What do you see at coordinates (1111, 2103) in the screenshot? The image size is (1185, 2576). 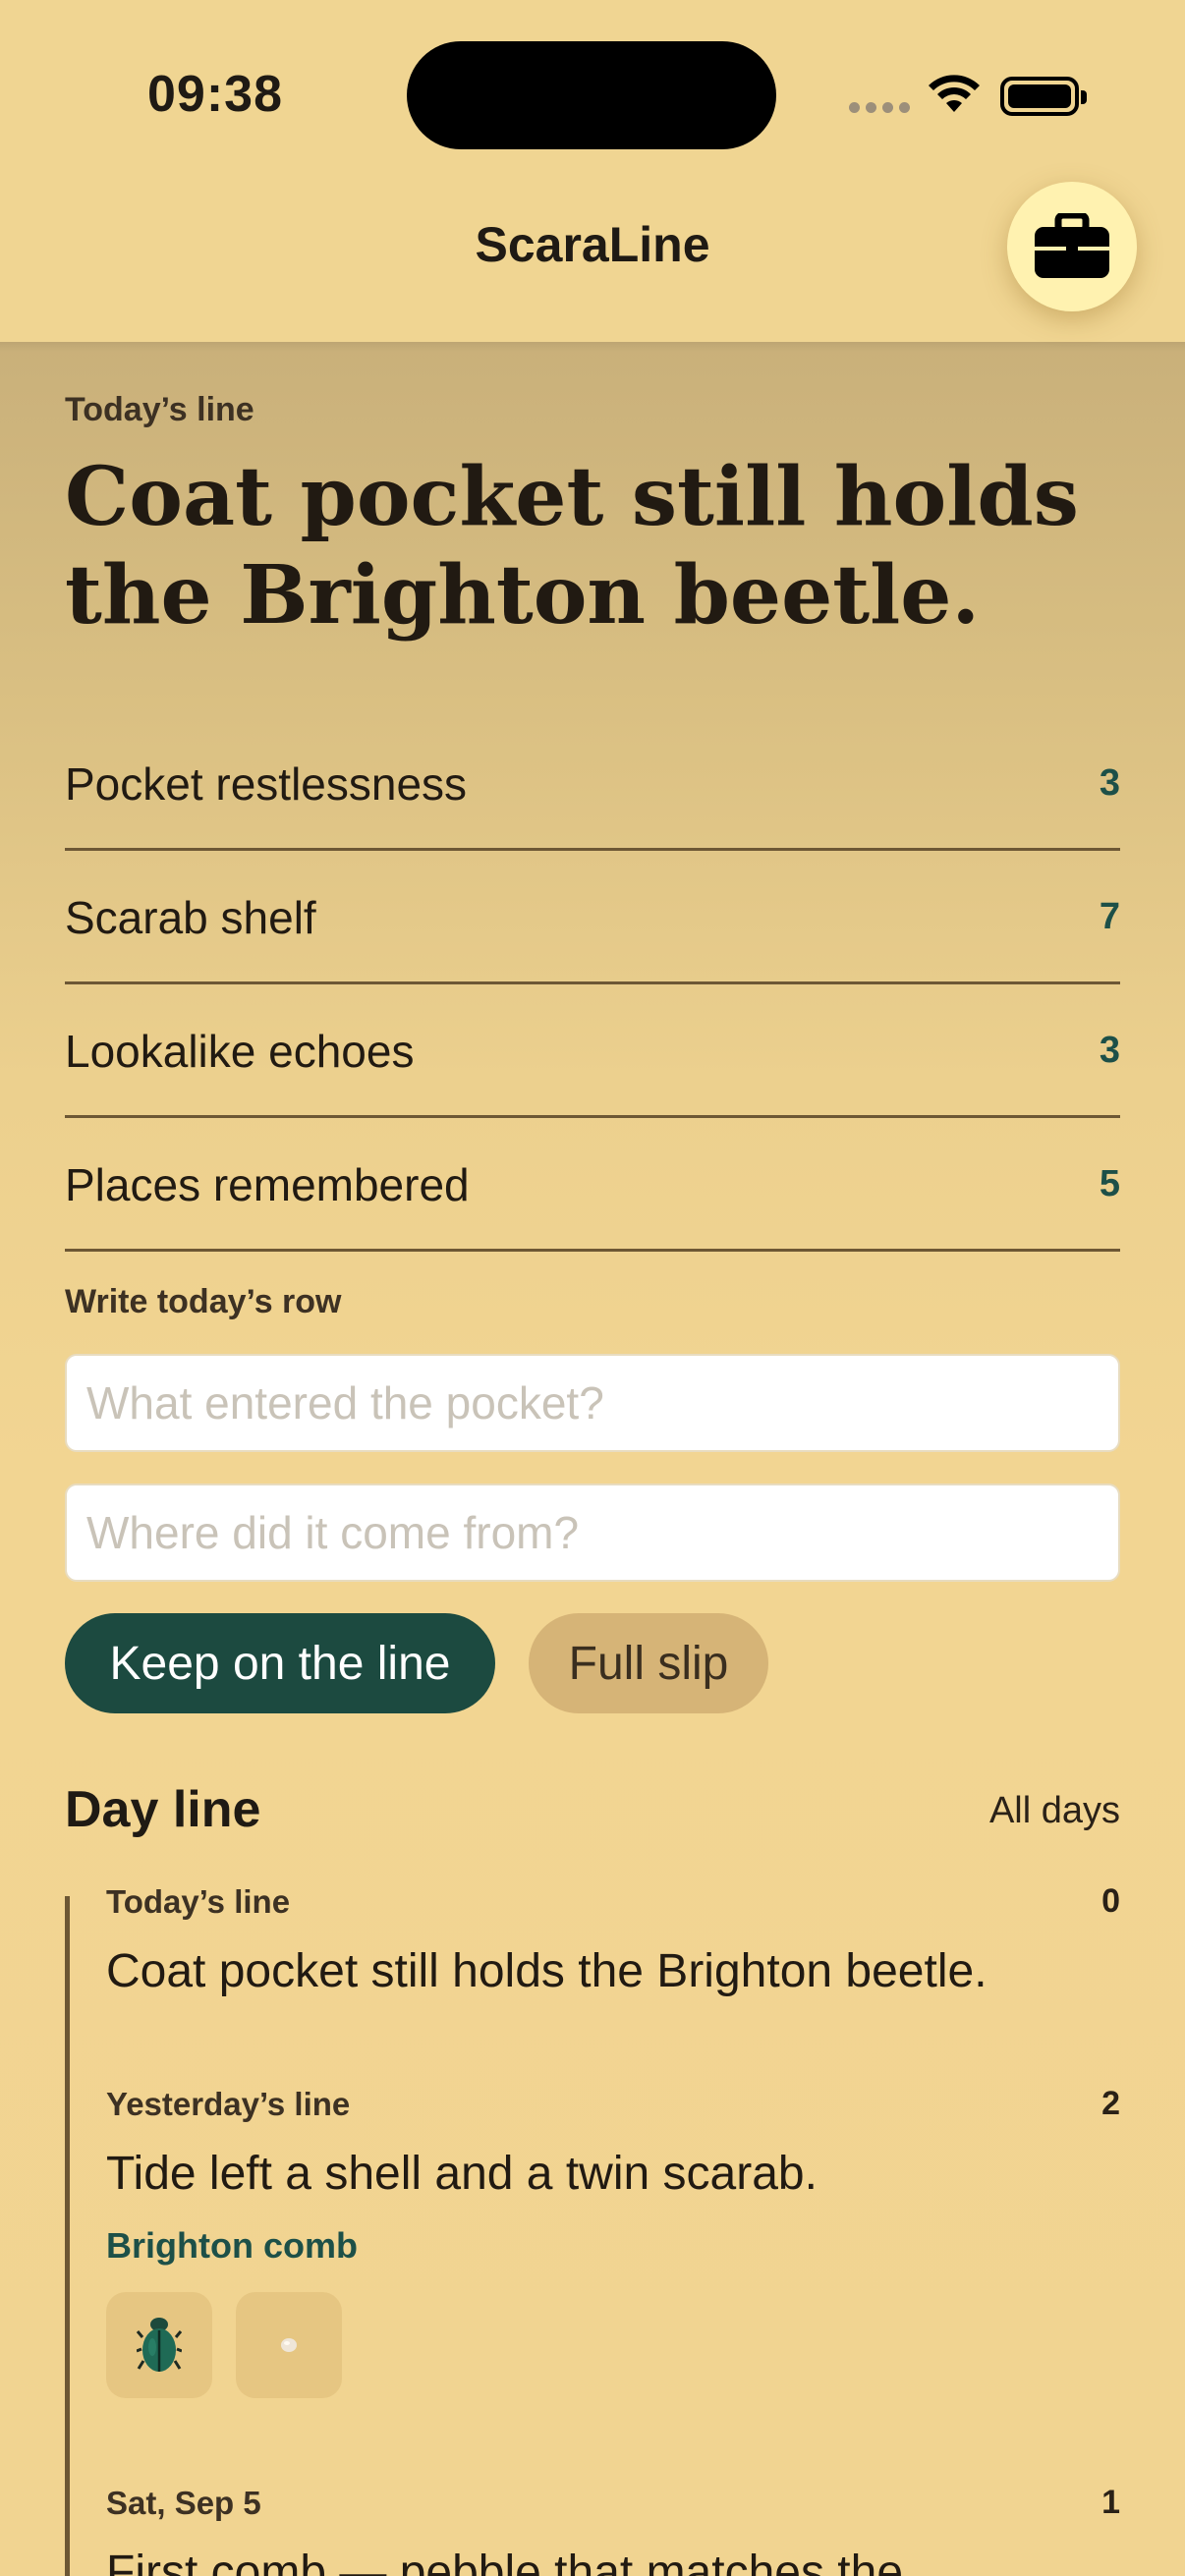 I see `entry-count: 2` at bounding box center [1111, 2103].